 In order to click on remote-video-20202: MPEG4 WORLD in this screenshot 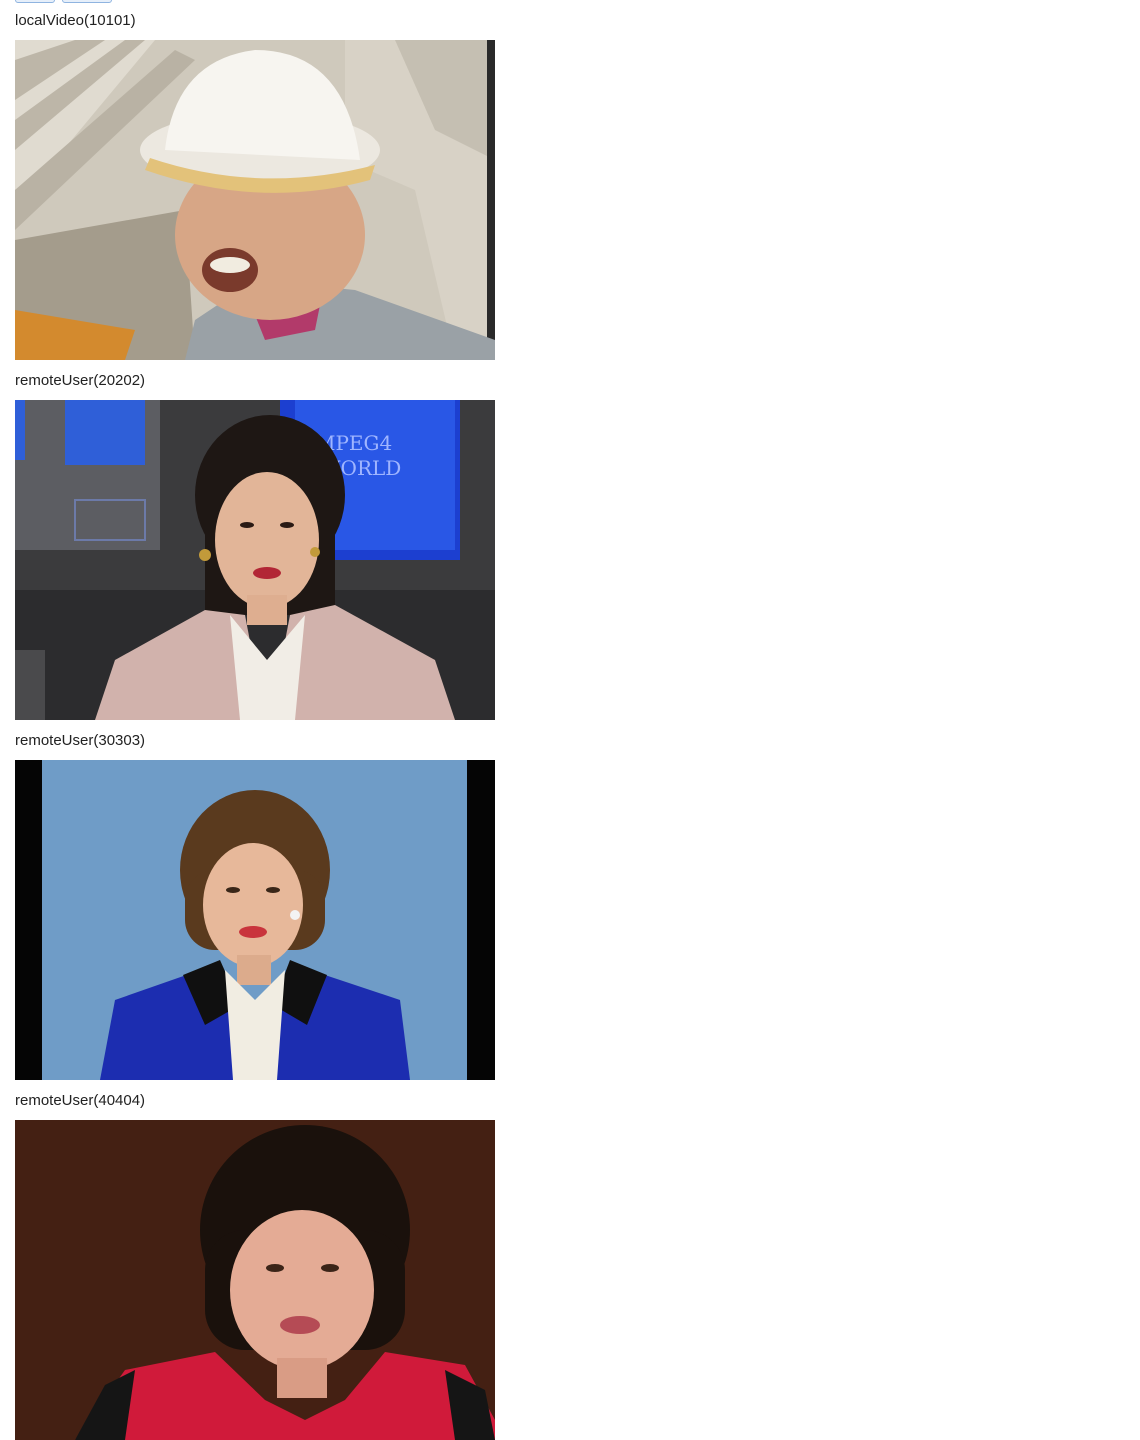, I will do `click(255, 560)`.